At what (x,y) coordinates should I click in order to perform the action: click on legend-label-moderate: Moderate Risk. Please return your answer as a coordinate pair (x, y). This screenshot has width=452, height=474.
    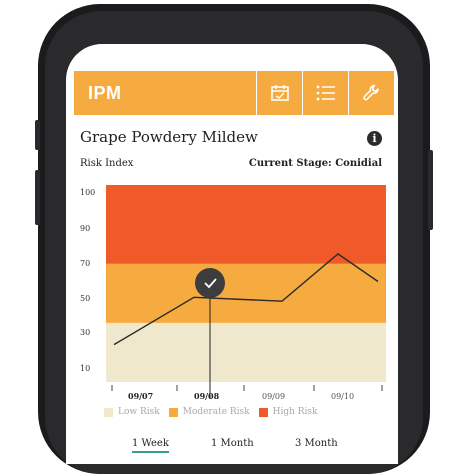
    Looking at the image, I should click on (216, 412).